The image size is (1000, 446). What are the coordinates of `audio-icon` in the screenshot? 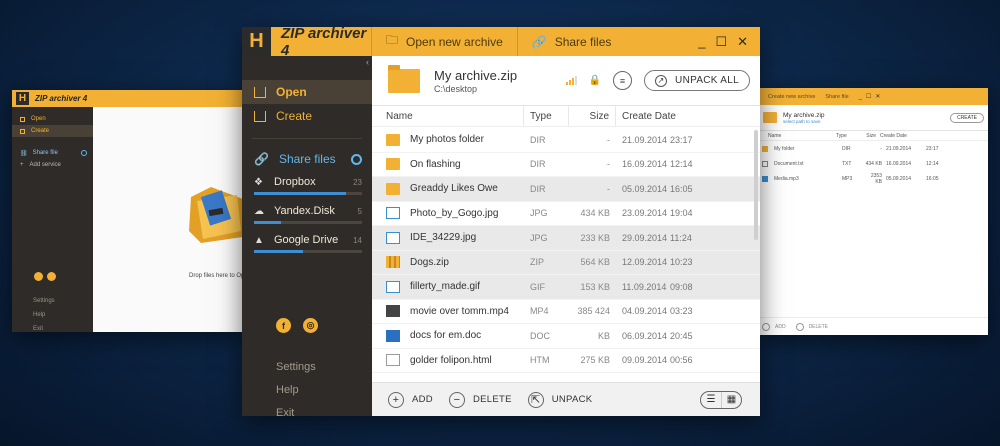 It's located at (765, 178).